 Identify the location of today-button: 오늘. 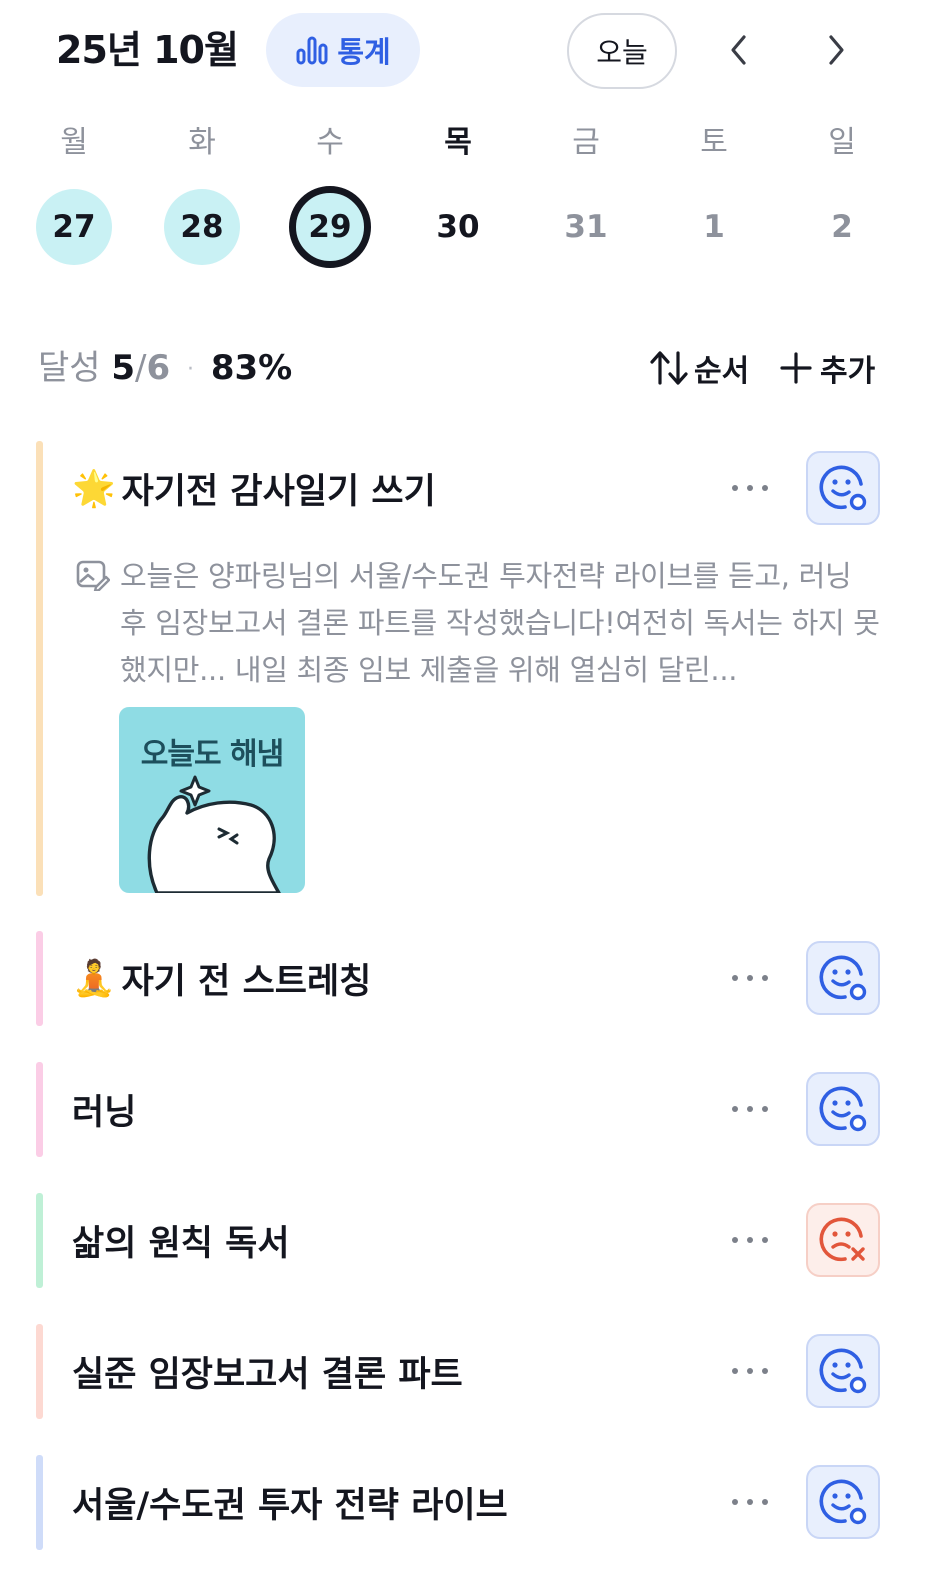
(622, 51).